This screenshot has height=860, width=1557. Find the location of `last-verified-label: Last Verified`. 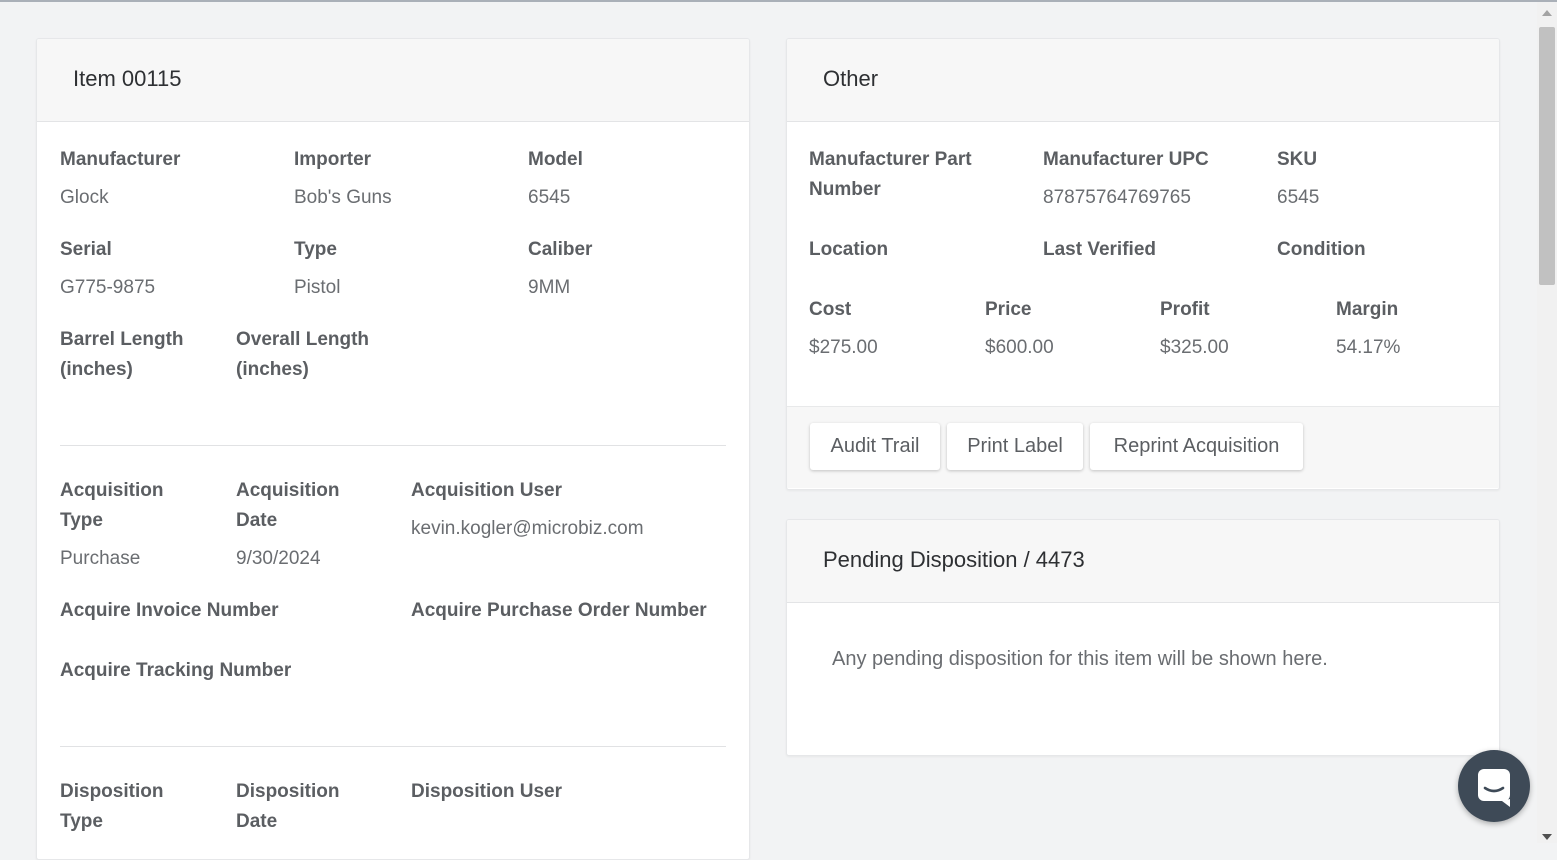

last-verified-label: Last Verified is located at coordinates (1099, 249).